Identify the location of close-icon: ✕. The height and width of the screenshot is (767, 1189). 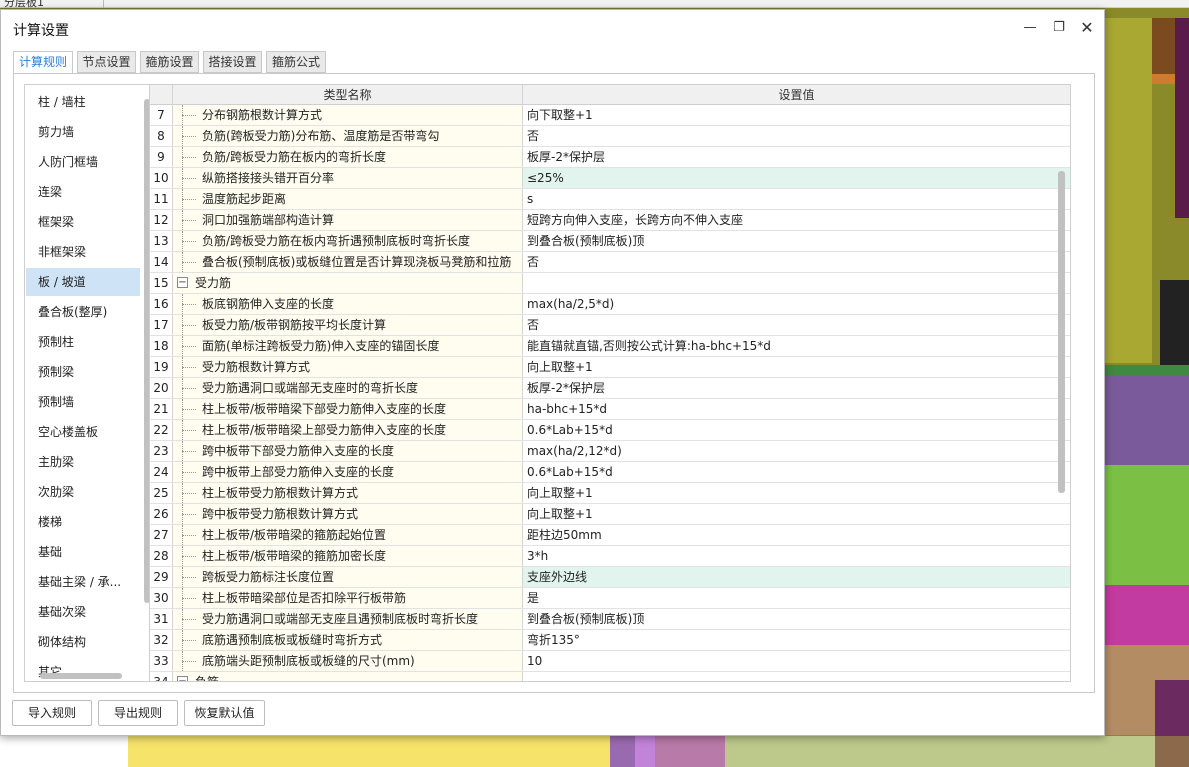
(1087, 28).